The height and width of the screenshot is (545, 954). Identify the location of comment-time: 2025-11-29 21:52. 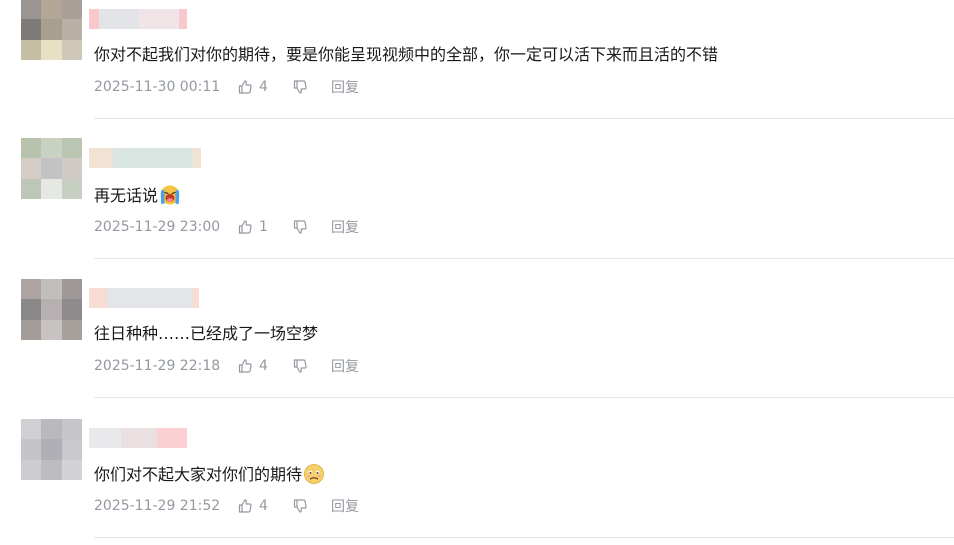
(157, 506).